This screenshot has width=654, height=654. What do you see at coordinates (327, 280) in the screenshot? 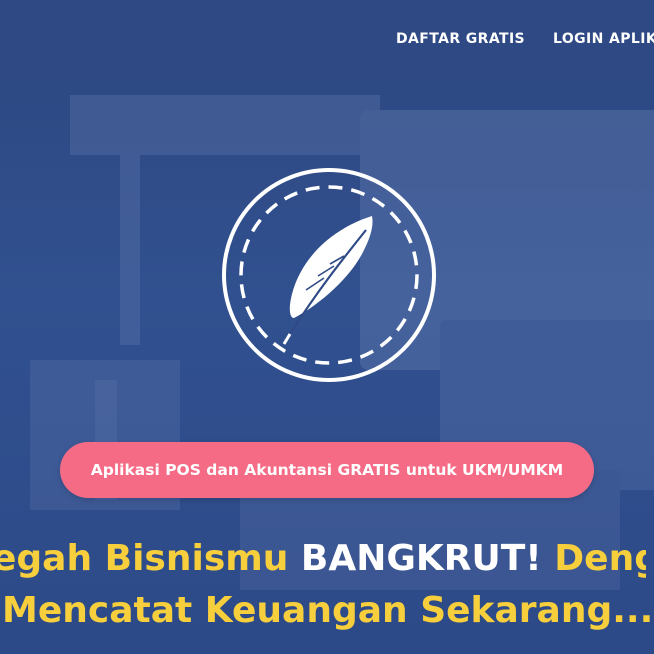
I see `feather-icon` at bounding box center [327, 280].